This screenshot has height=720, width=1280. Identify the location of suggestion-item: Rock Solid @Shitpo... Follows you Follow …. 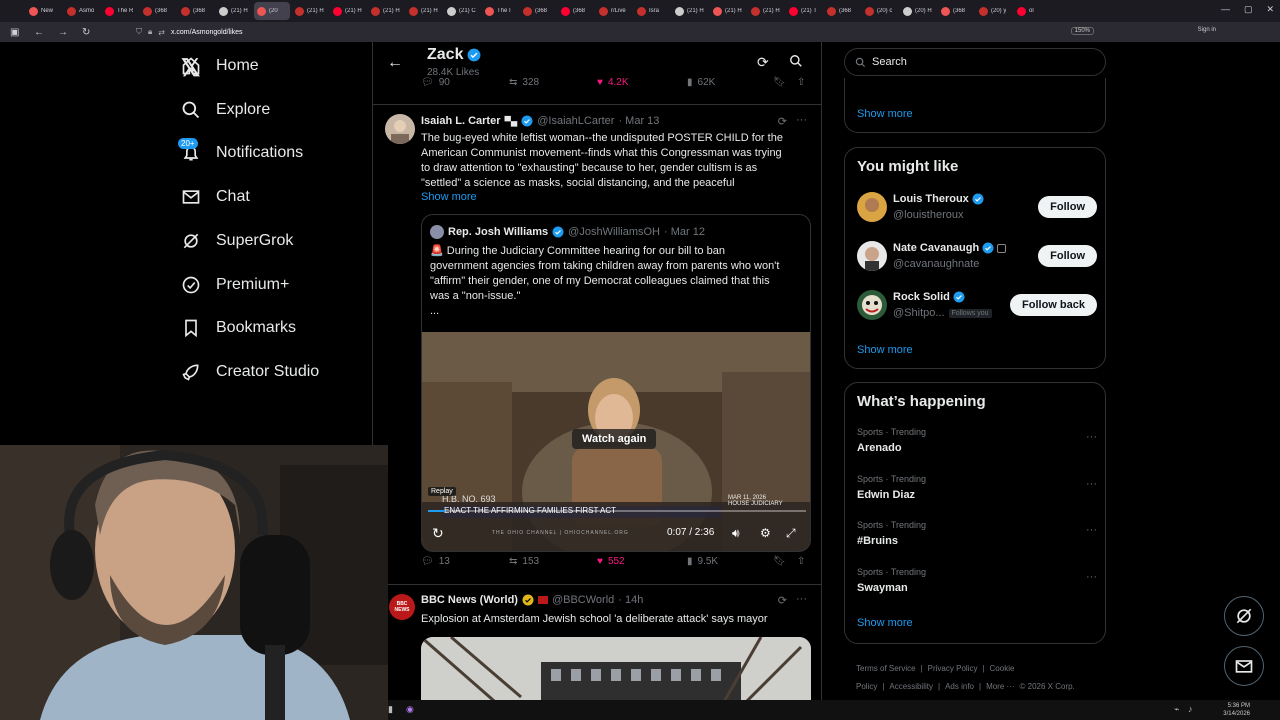
(977, 307).